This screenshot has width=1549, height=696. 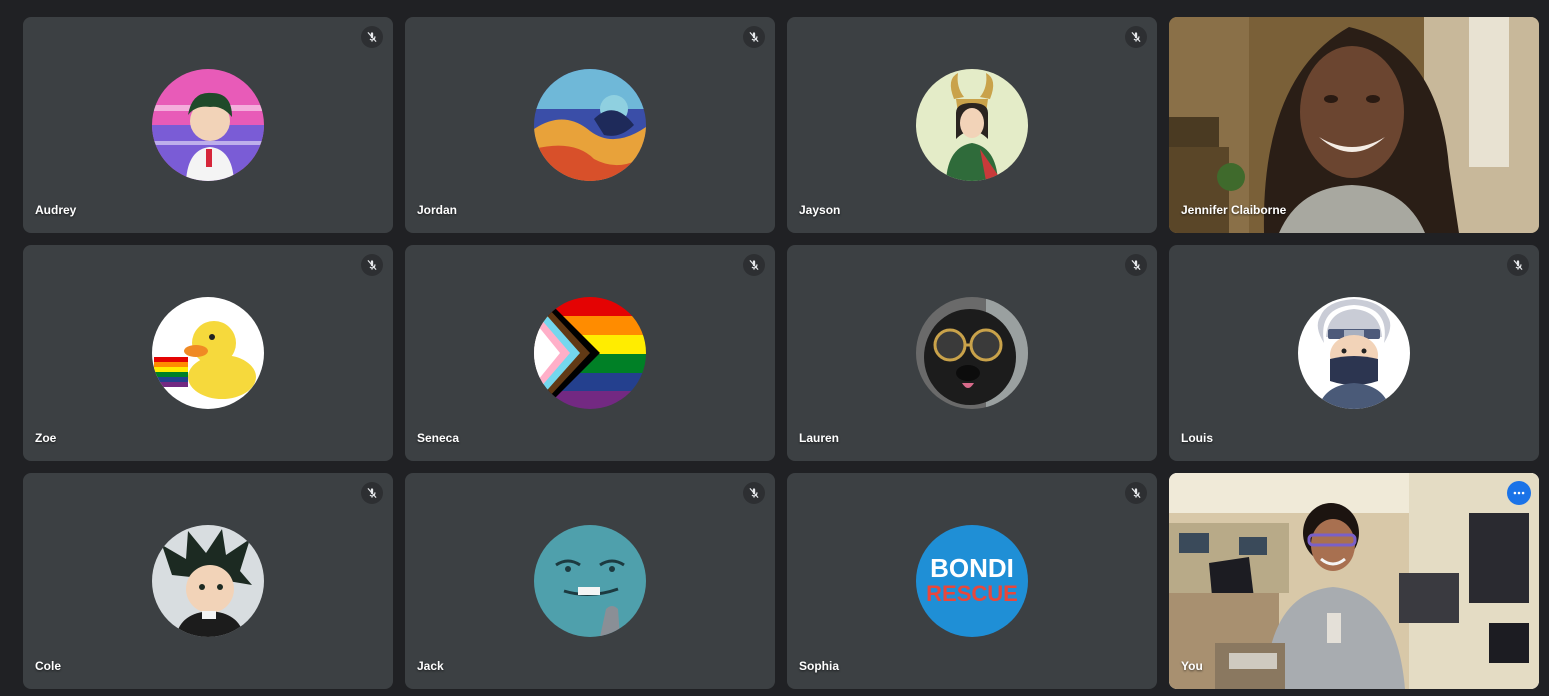 What do you see at coordinates (437, 210) in the screenshot?
I see `participant-name: Jordan` at bounding box center [437, 210].